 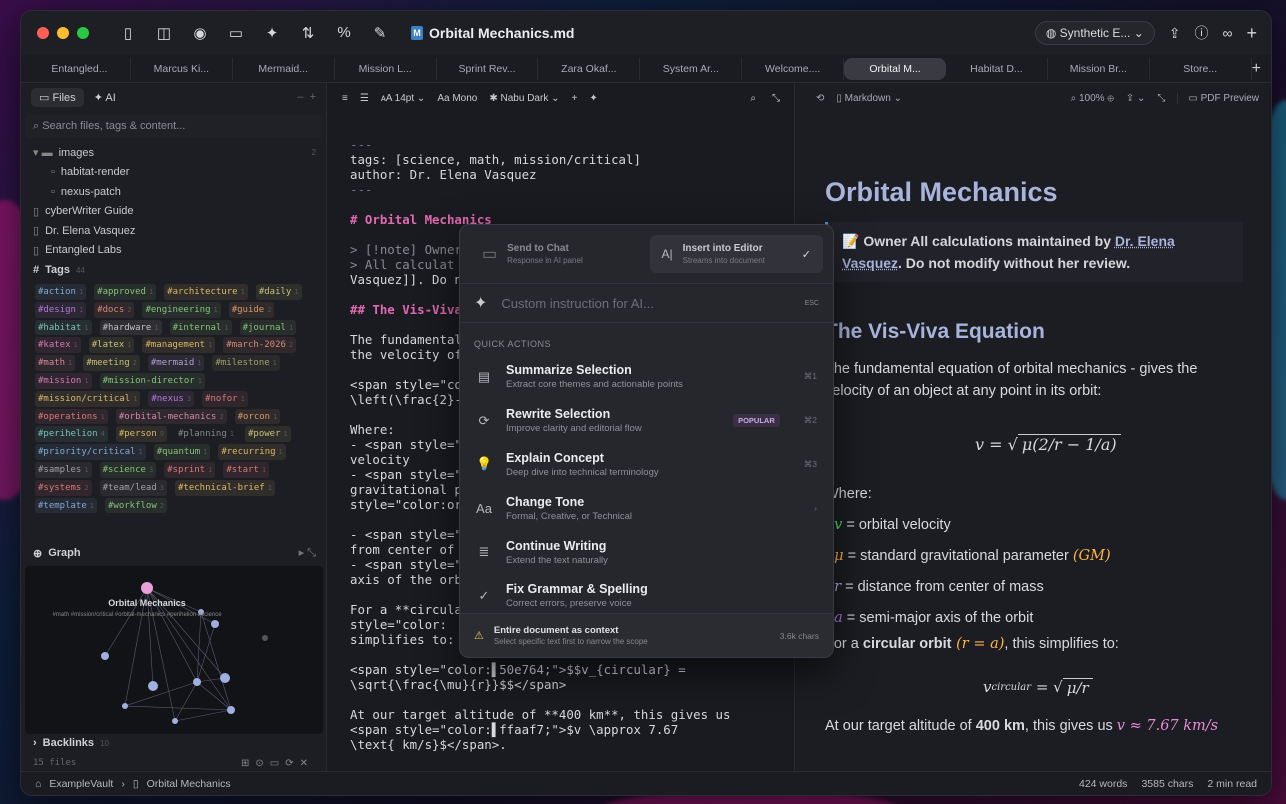 I want to click on tag-chip: #quantum 1, so click(x=182, y=452).